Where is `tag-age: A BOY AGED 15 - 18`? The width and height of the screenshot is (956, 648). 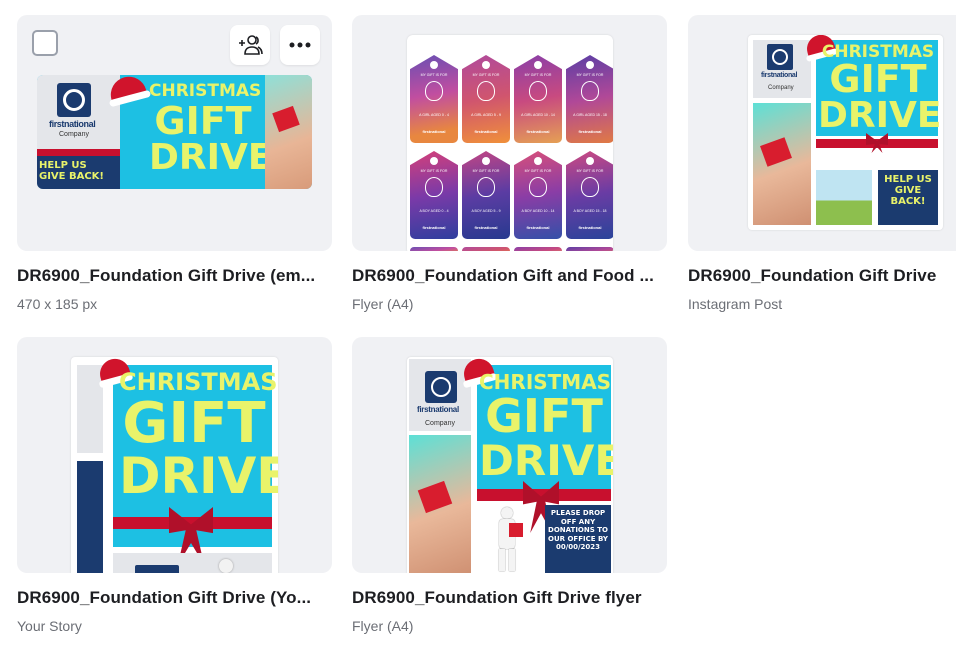 tag-age: A BOY AGED 15 - 18 is located at coordinates (590, 211).